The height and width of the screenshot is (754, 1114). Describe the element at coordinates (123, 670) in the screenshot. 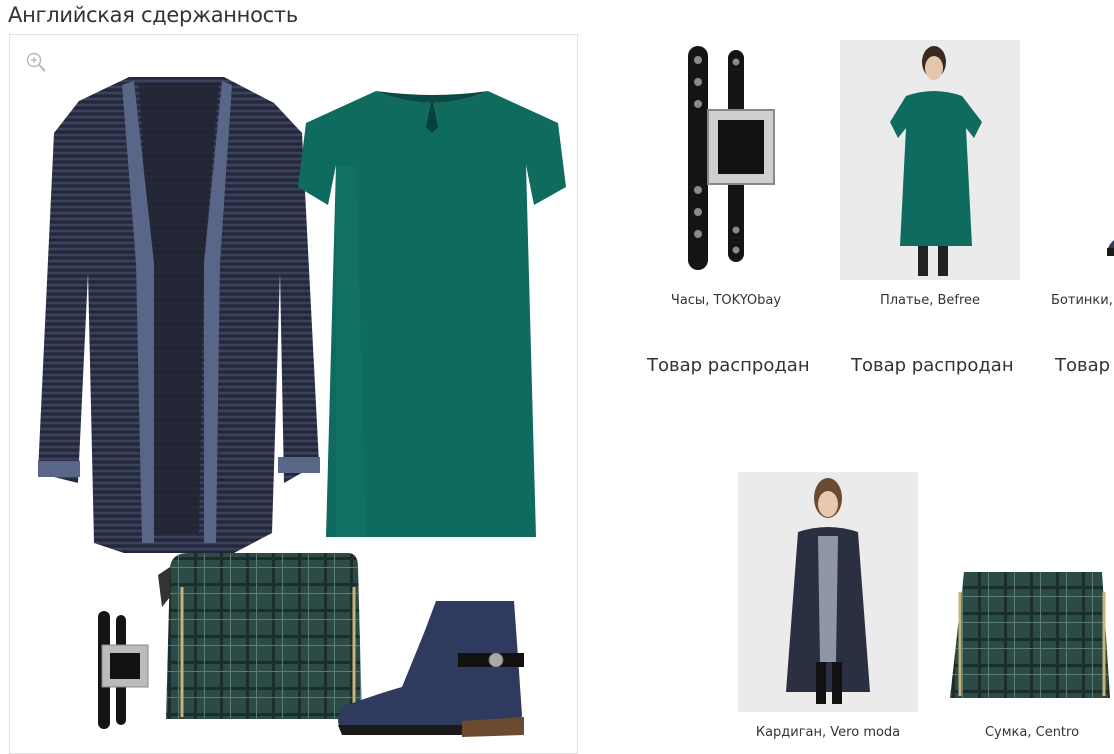

I see `watch-image` at that location.